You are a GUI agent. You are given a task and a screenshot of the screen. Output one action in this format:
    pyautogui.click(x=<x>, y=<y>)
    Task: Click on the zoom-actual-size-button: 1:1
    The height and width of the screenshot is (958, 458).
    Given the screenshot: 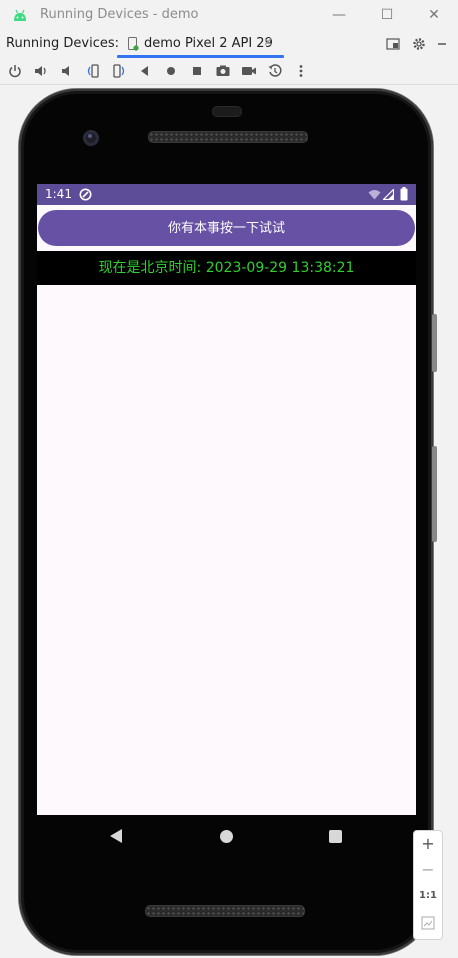 What is the action you would take?
    pyautogui.click(x=428, y=896)
    